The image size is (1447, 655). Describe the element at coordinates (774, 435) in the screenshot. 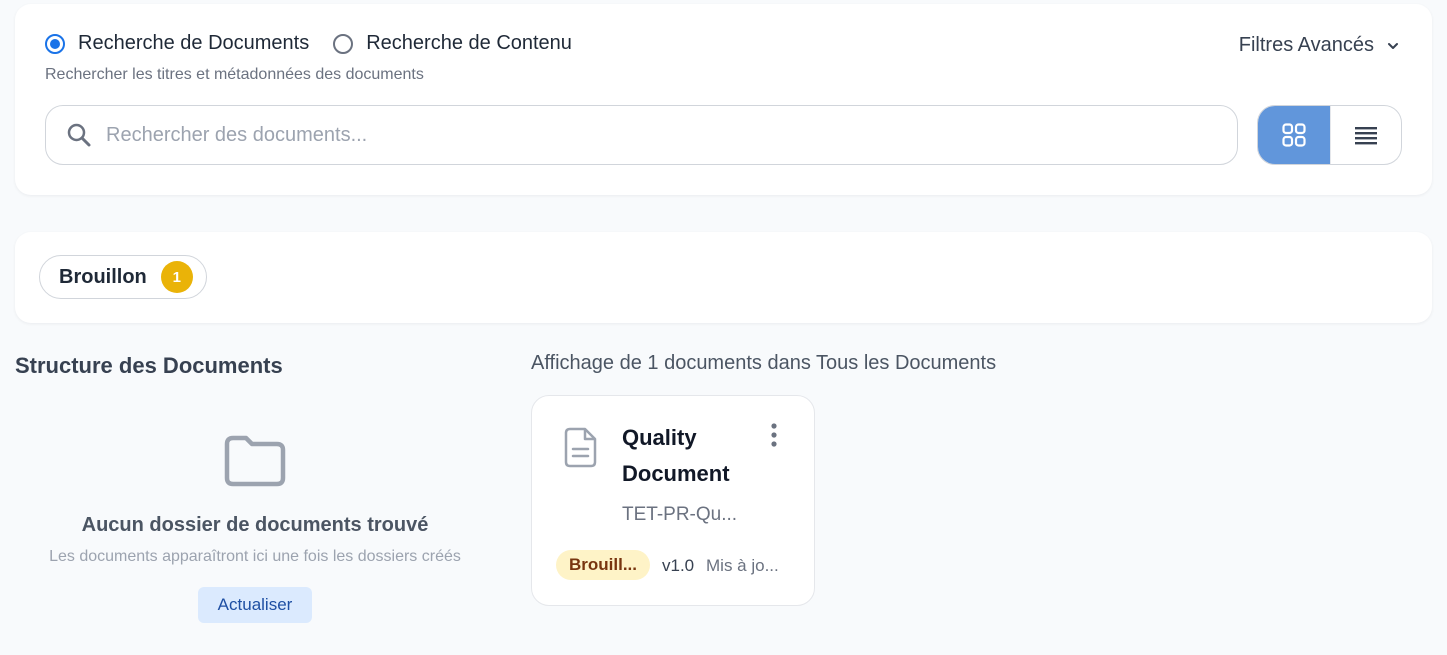

I see `more-vertical-icon` at that location.